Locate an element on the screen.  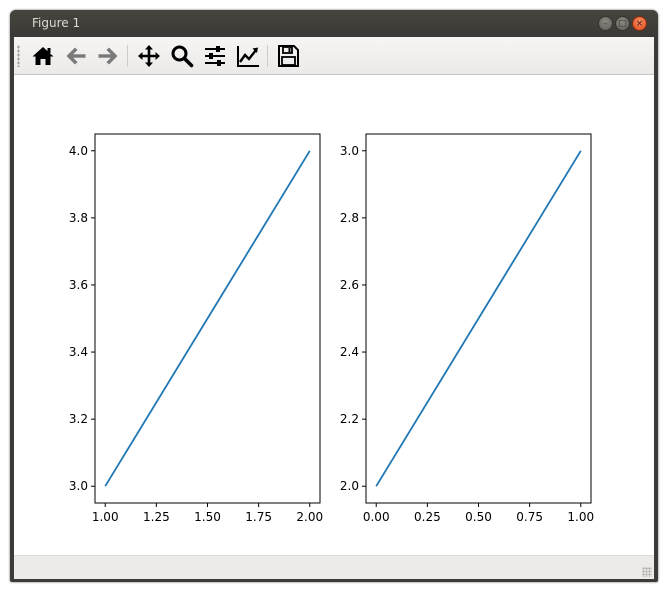
zoom-button is located at coordinates (182, 56).